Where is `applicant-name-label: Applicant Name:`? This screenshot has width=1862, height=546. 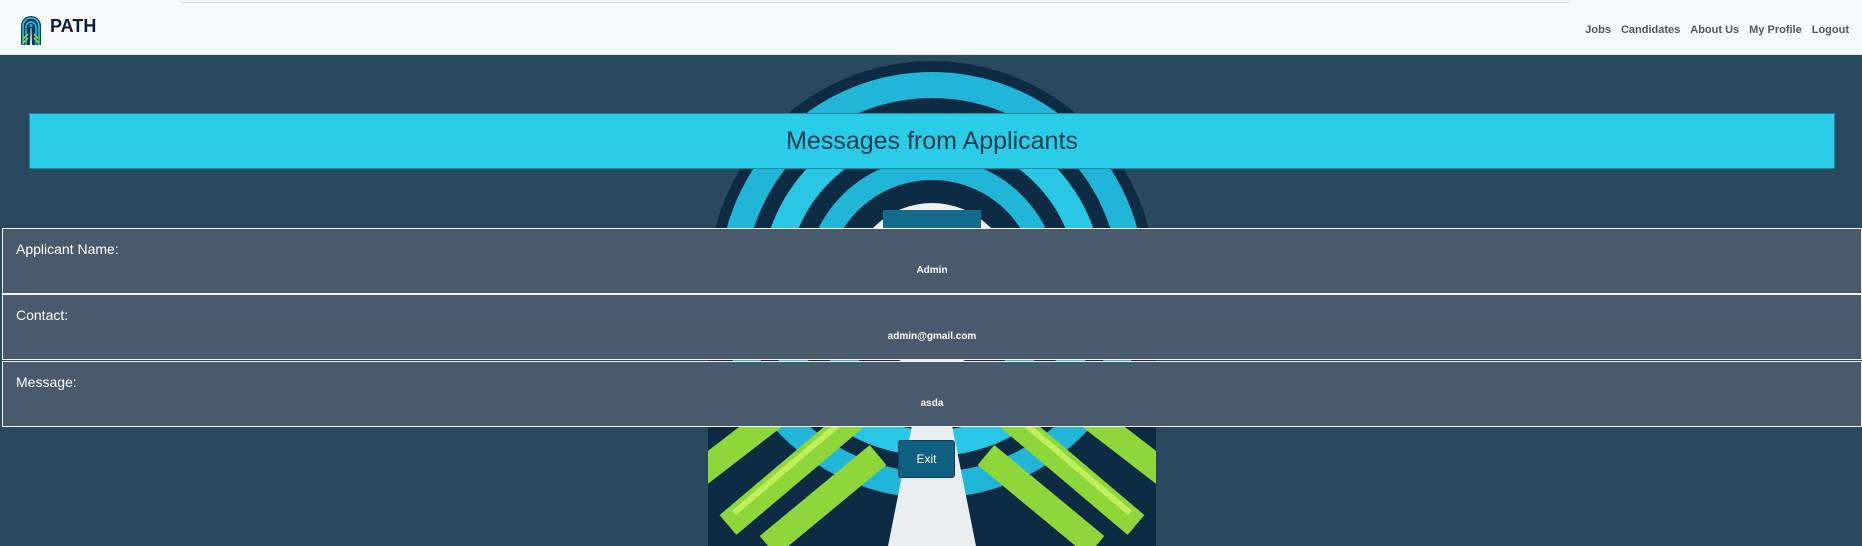 applicant-name-label: Applicant Name: is located at coordinates (67, 249).